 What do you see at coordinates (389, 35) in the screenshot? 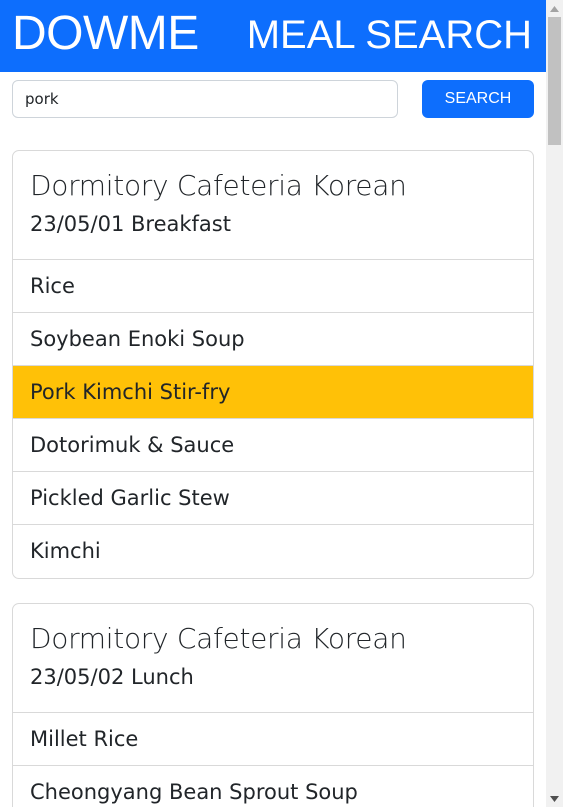
I see `page-title: MEAL SEARCH` at bounding box center [389, 35].